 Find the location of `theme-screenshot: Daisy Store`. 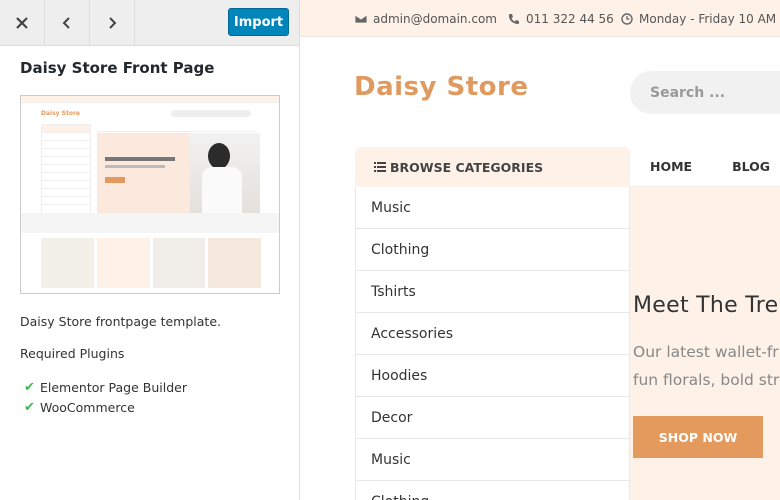

theme-screenshot: Daisy Store is located at coordinates (150, 194).